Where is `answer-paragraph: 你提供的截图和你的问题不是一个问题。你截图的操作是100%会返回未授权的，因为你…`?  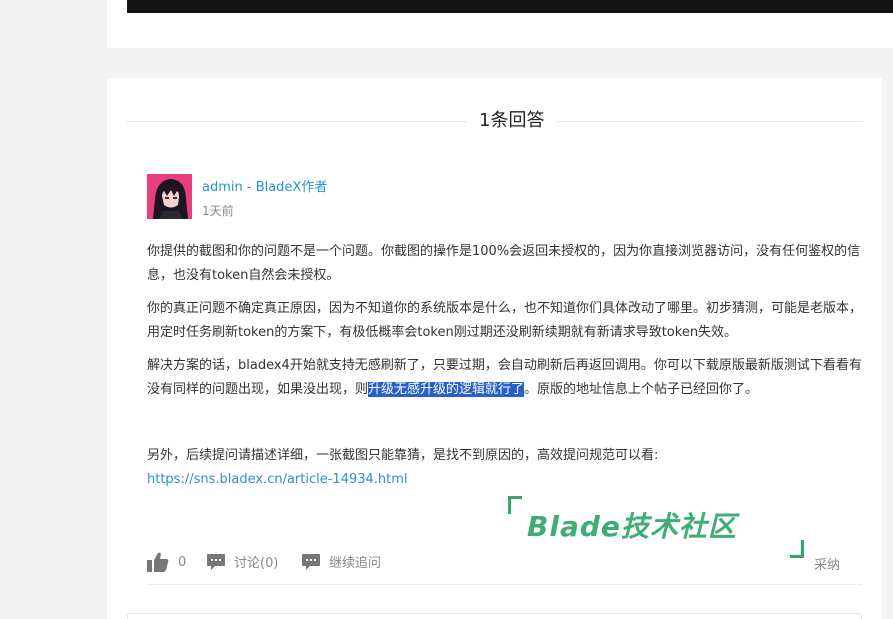
answer-paragraph: 你提供的截图和你的问题不是一个问题。你截图的操作是100%会返回未授权的，因为你… is located at coordinates (504, 263).